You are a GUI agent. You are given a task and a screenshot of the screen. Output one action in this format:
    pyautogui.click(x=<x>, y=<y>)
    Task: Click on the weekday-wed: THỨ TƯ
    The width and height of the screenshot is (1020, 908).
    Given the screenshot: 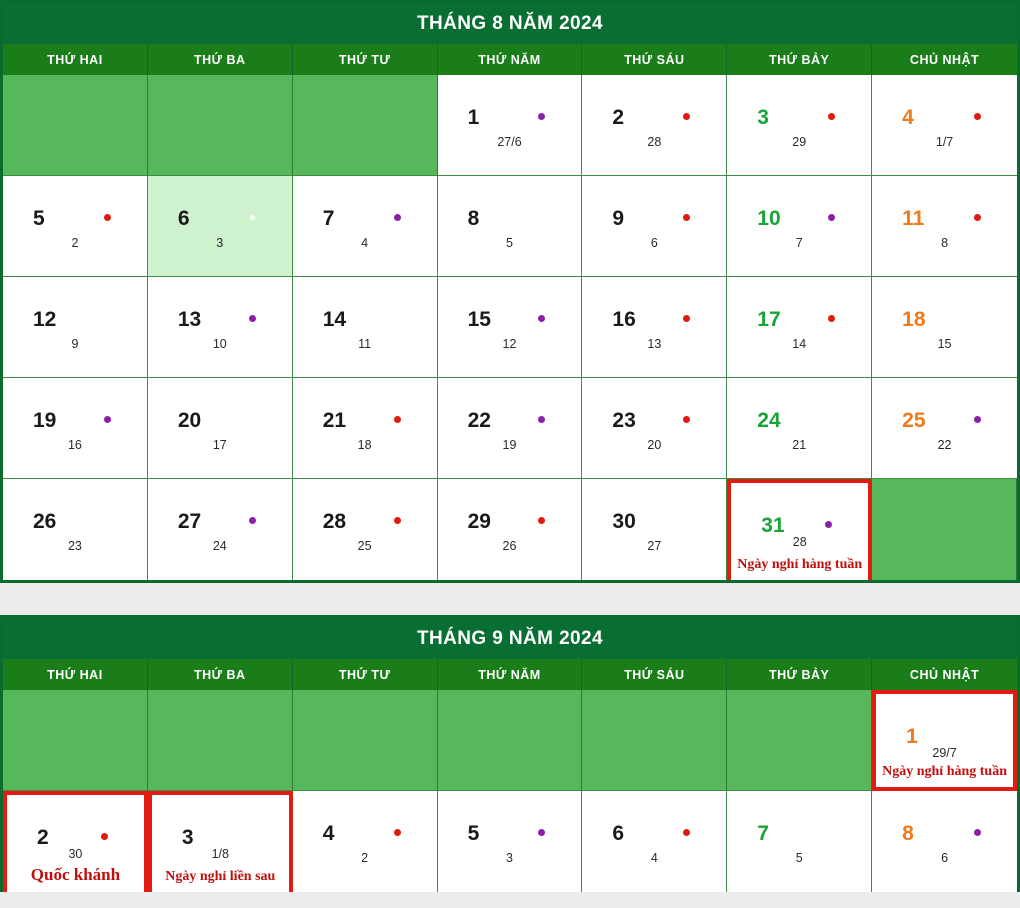 What is the action you would take?
    pyautogui.click(x=365, y=59)
    